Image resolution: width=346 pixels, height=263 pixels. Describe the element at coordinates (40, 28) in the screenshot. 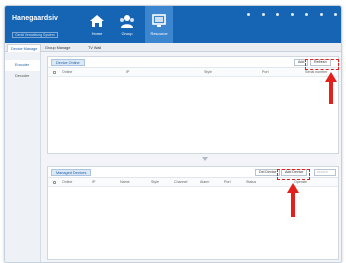

I see `brand: Hanegaardsiv Gerät Verwaltung System` at that location.